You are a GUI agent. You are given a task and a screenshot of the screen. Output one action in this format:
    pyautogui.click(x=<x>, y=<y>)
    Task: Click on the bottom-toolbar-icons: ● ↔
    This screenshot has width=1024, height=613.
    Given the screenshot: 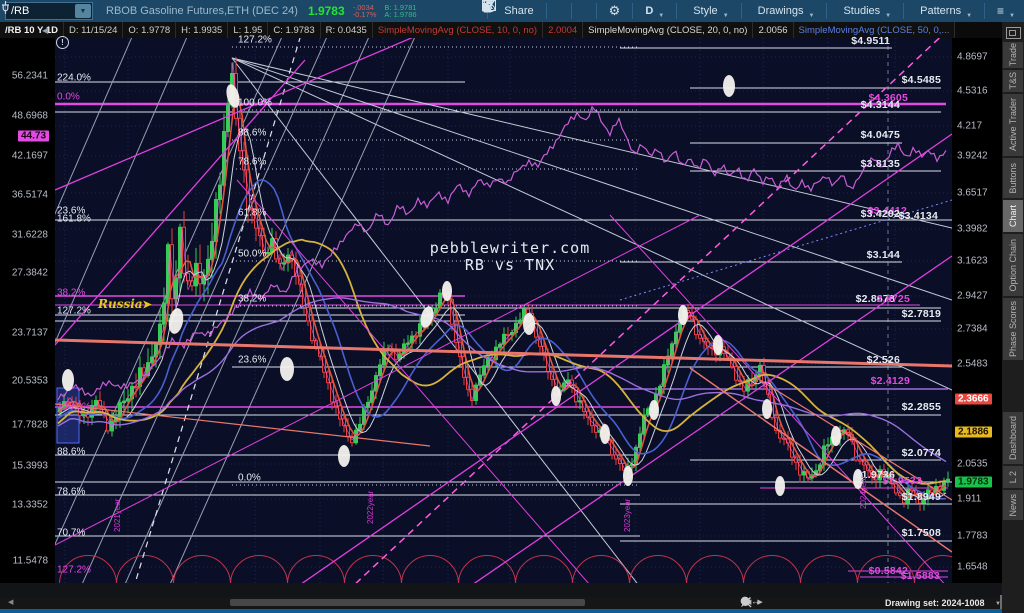 What is the action you would take?
    pyautogui.click(x=762, y=602)
    